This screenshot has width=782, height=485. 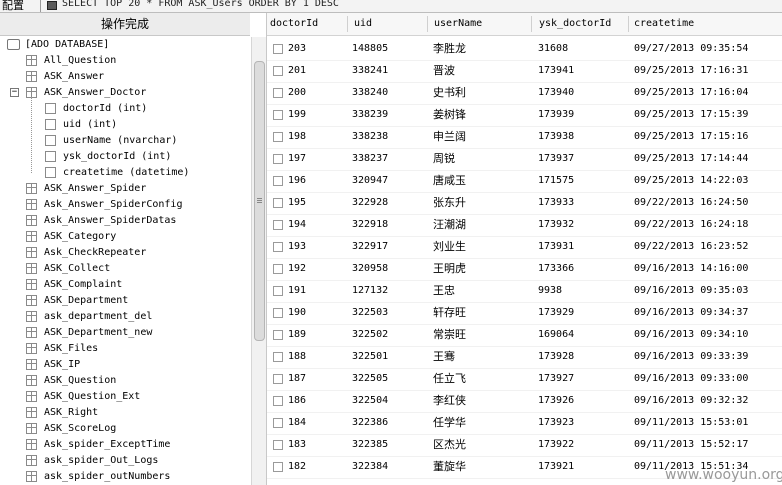 I want to click on cell-ysk-doctorid: 173939, so click(x=556, y=115).